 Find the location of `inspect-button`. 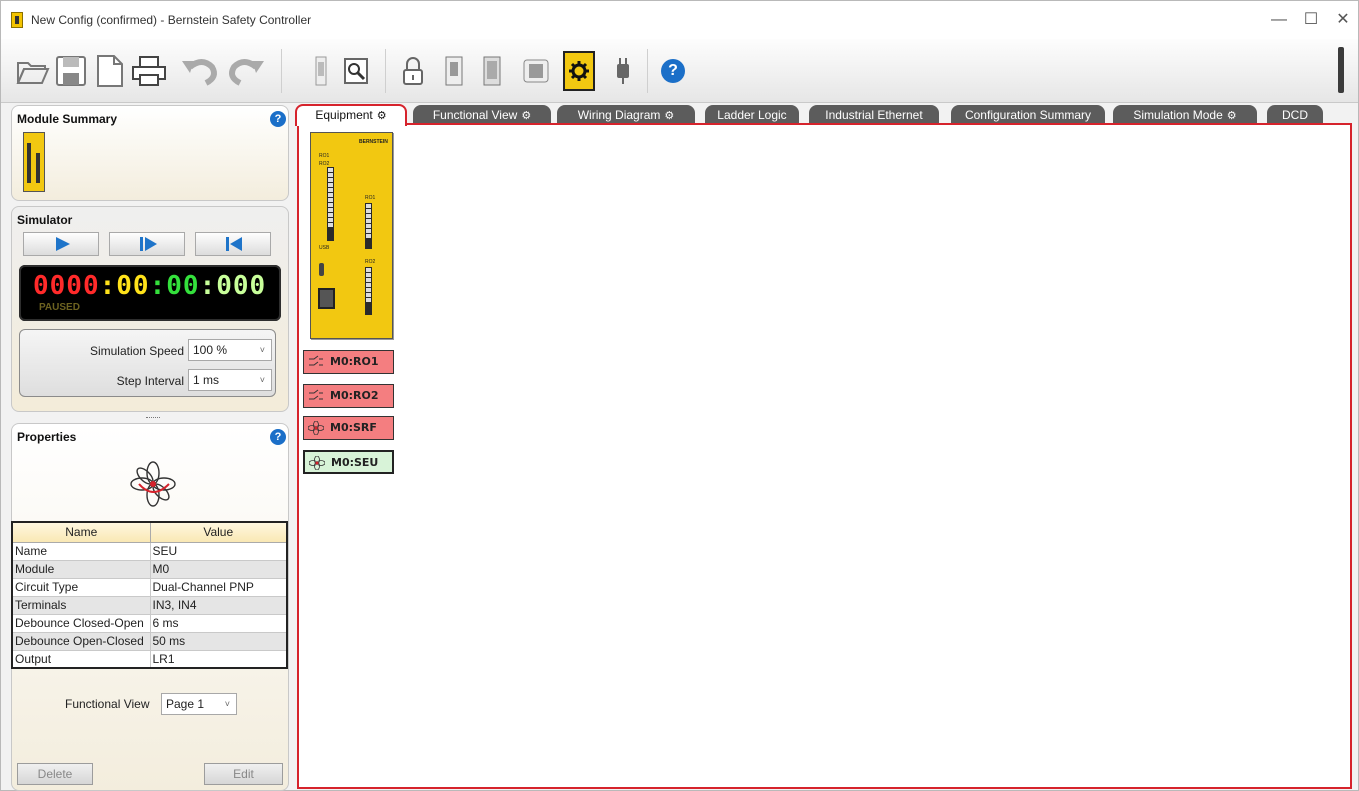

inspect-button is located at coordinates (356, 71).